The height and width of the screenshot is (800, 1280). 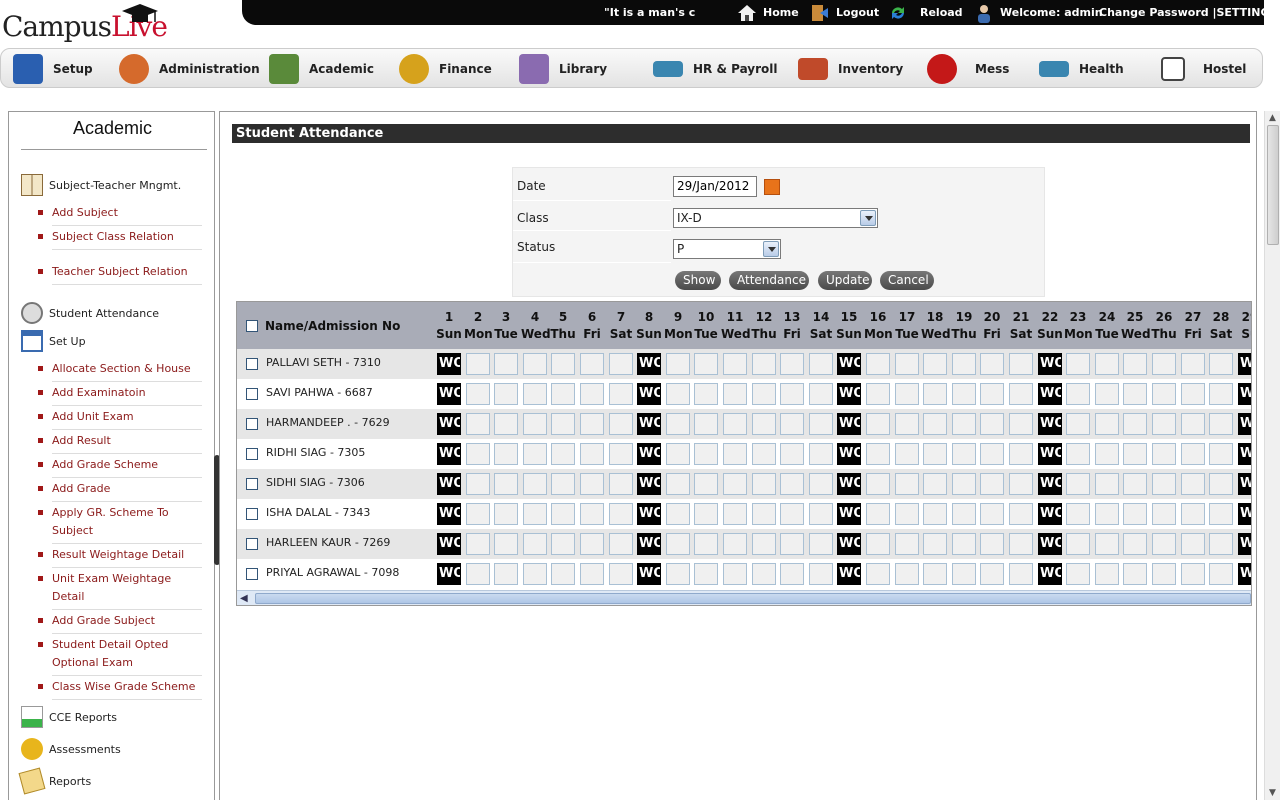 I want to click on horizontal-scrollbar: ◀, so click(x=744, y=597).